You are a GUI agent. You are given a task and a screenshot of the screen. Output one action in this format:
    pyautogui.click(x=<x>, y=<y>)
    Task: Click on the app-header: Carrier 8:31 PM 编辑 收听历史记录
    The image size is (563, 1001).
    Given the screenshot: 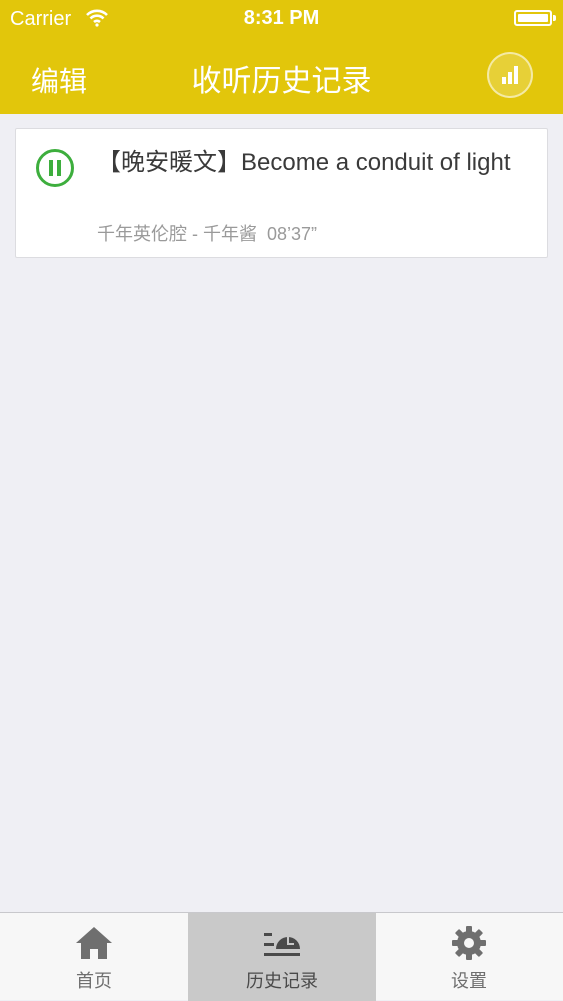 What is the action you would take?
    pyautogui.click(x=281, y=57)
    